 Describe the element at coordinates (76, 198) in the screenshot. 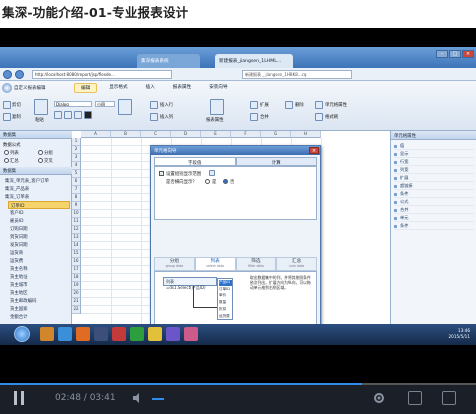

I see `row-header: 8` at that location.